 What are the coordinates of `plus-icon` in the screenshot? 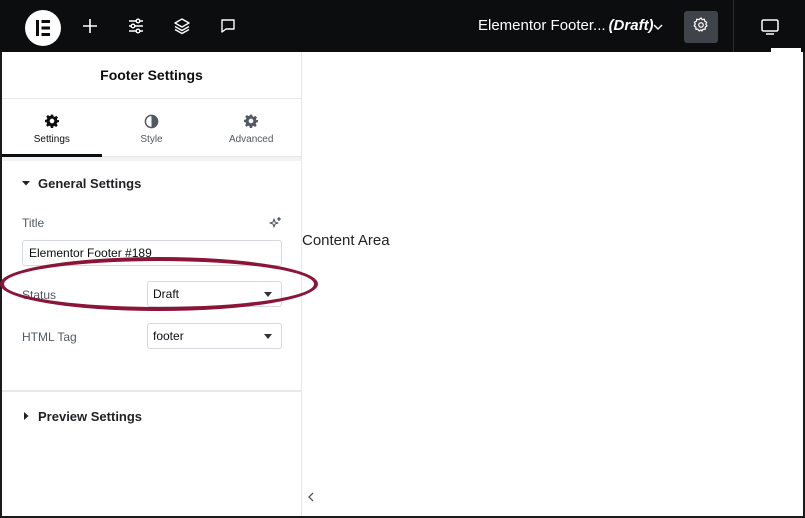 It's located at (90, 26).